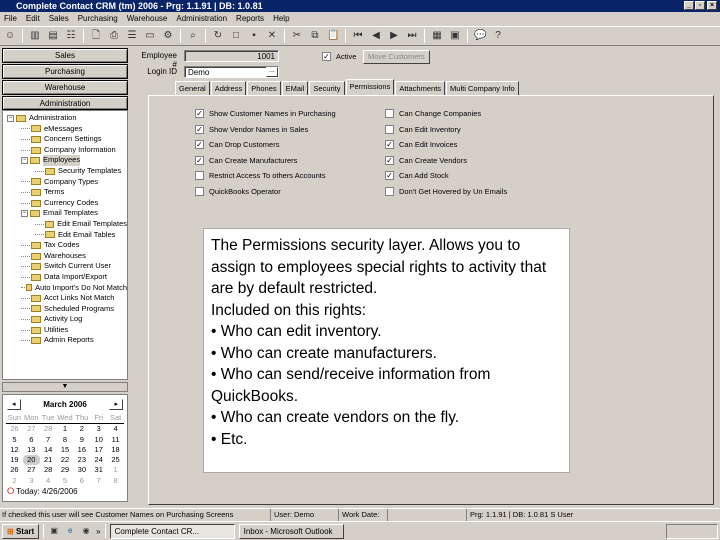  What do you see at coordinates (192, 88) in the screenshot?
I see `tab-general: General` at bounding box center [192, 88].